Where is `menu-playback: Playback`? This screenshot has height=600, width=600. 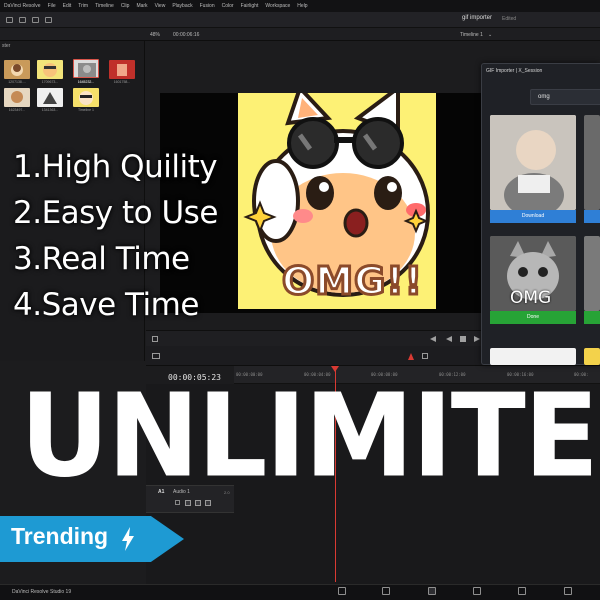
menu-playback: Playback is located at coordinates (182, 6).